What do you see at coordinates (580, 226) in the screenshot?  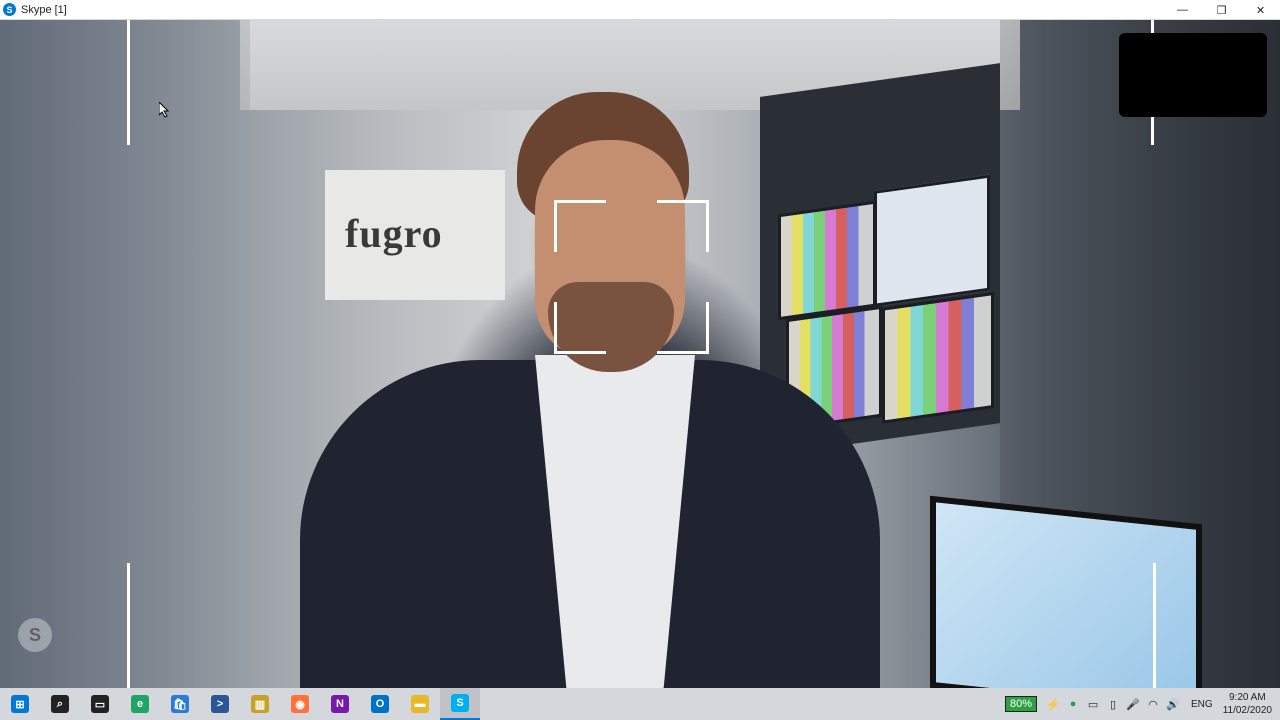 I see `face-focus-corner-top-left` at bounding box center [580, 226].